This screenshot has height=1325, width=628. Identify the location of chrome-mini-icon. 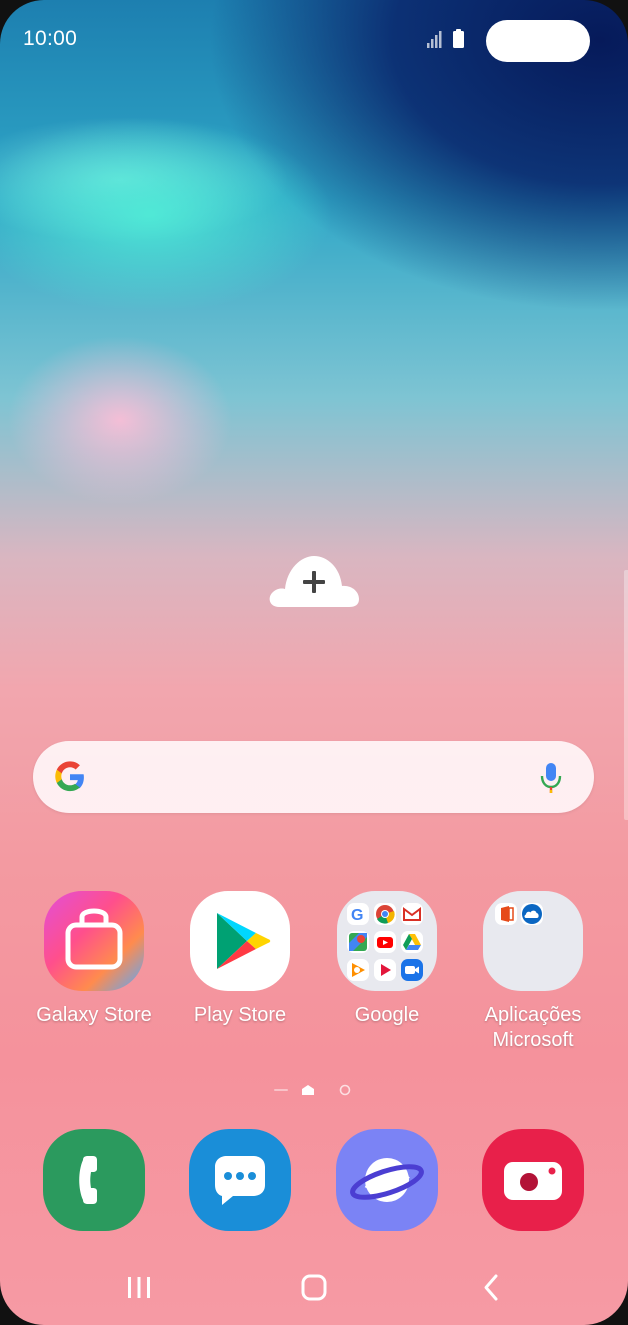
(385, 914).